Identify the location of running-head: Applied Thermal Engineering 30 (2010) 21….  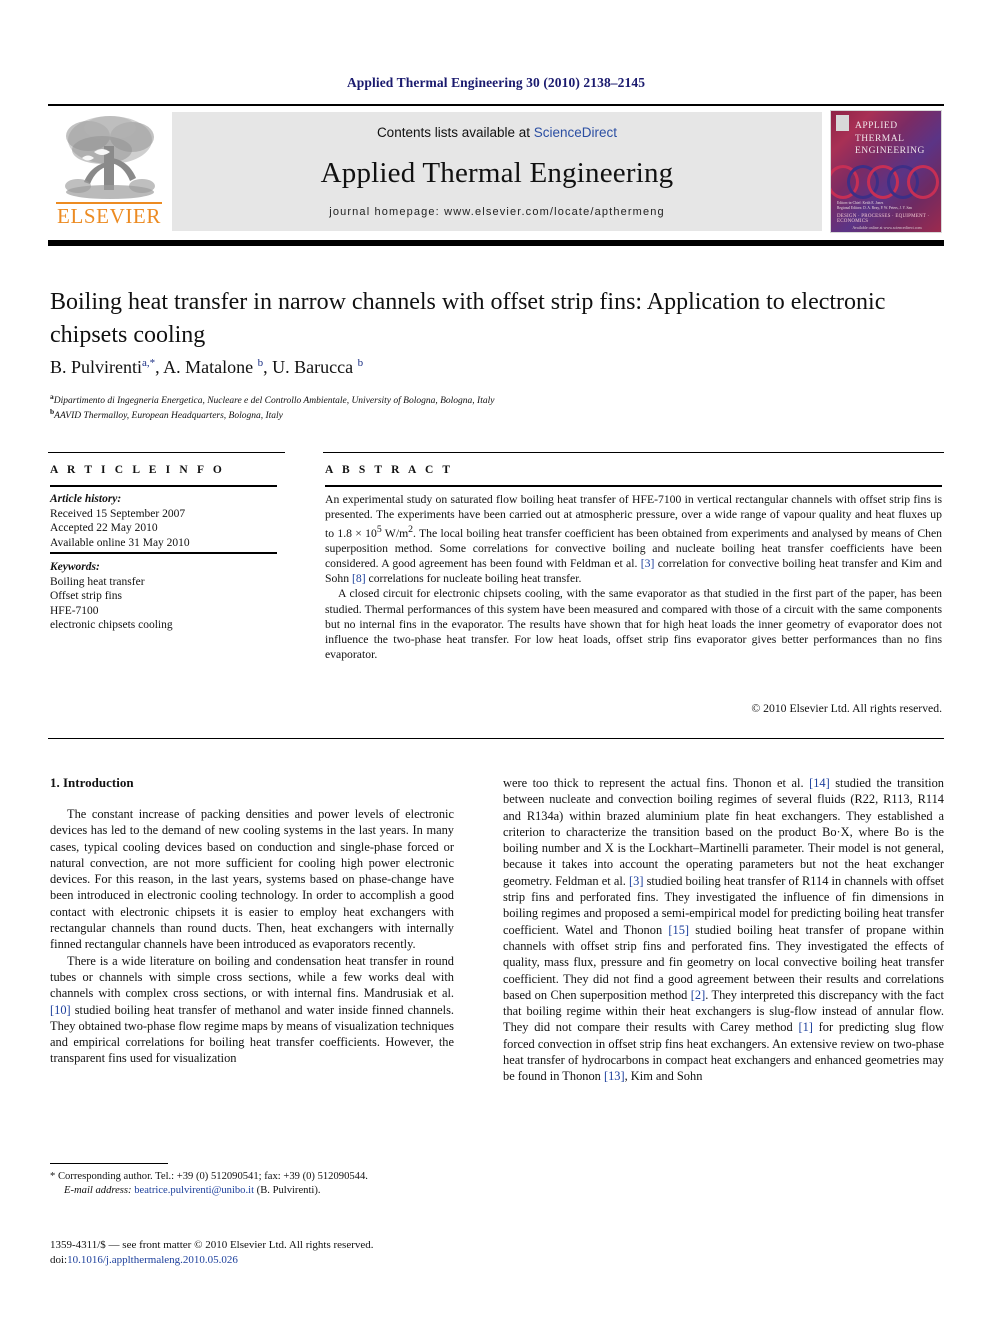
(496, 82).